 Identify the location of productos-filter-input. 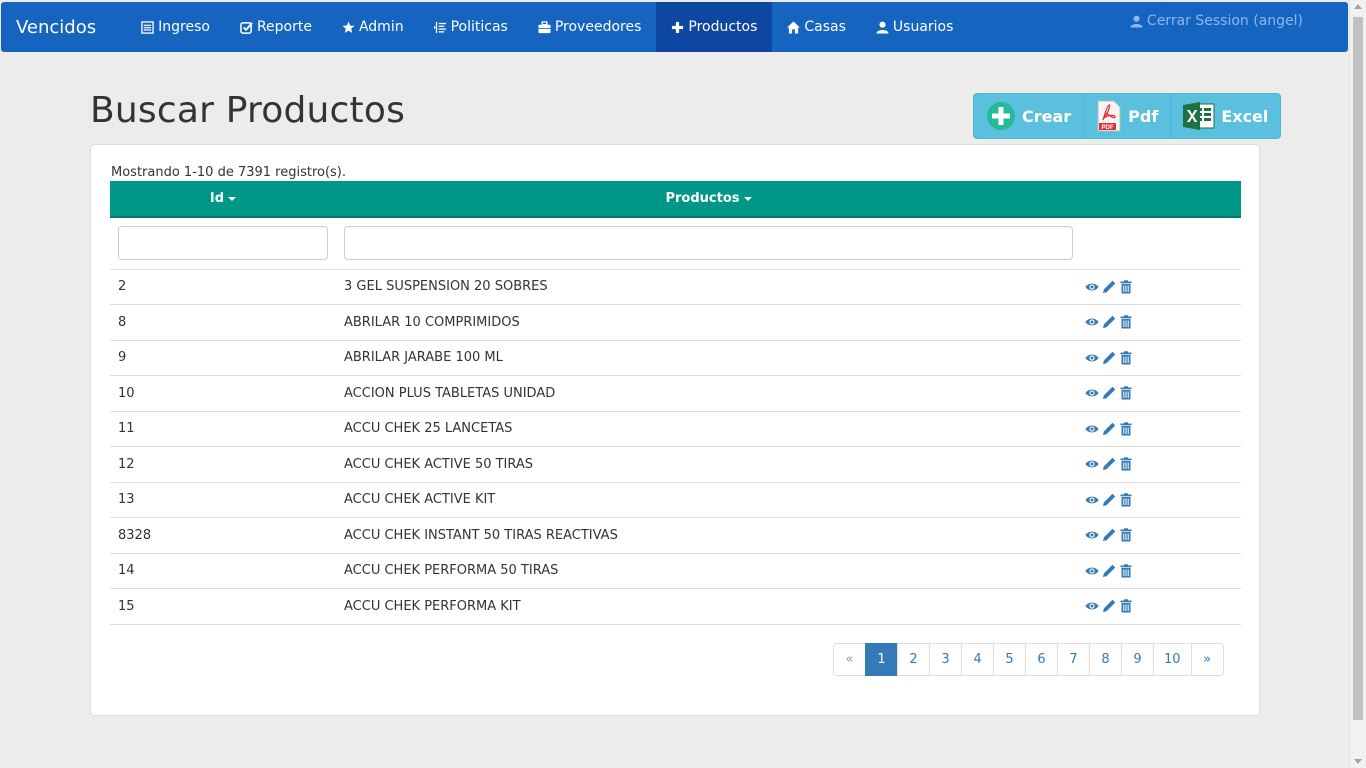
(708, 243).